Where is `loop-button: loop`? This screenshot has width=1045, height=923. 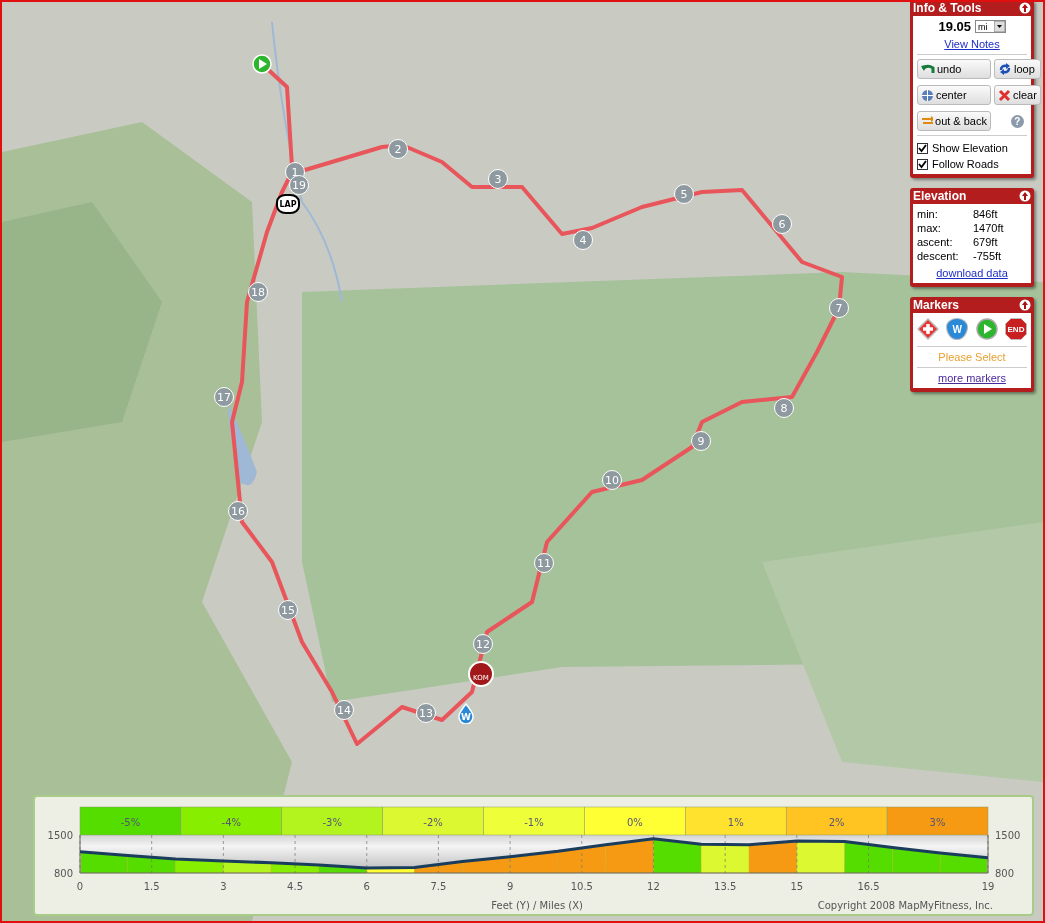 loop-button: loop is located at coordinates (1017, 69).